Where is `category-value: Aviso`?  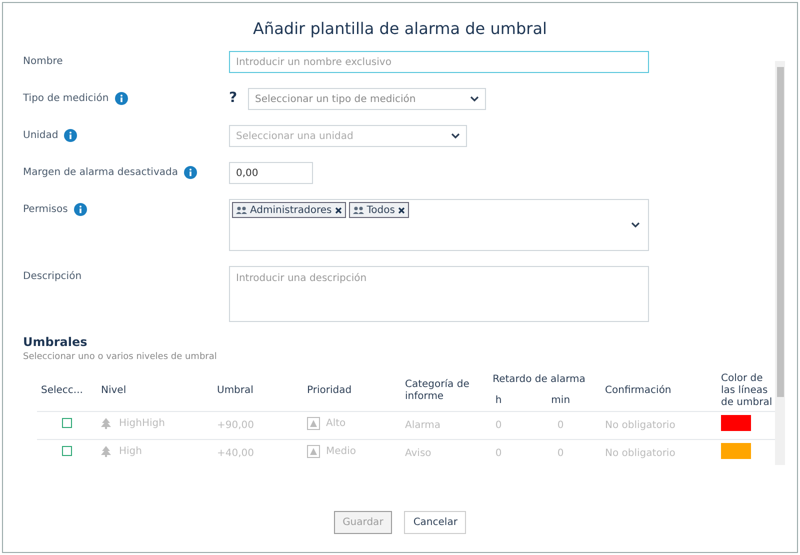 category-value: Aviso is located at coordinates (439, 452).